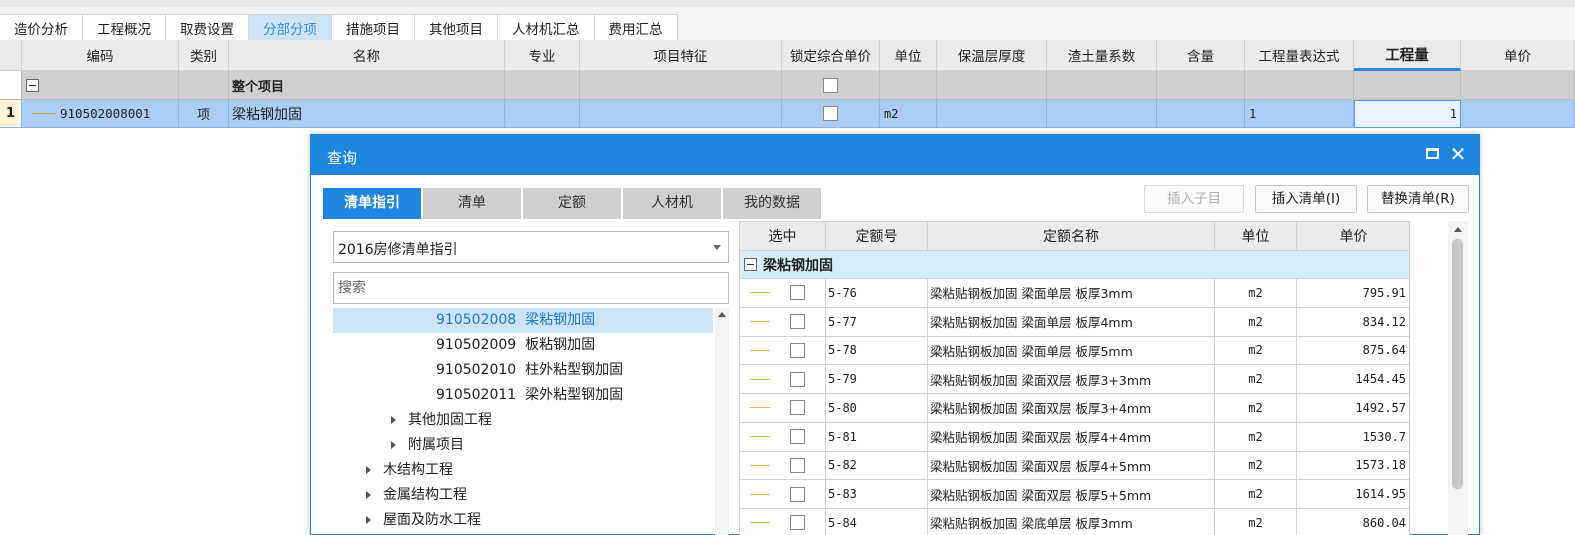 This screenshot has width=1575, height=535. What do you see at coordinates (523, 395) in the screenshot?
I see `tree-node-910502011: 910502011 梁外粘型钢加固` at bounding box center [523, 395].